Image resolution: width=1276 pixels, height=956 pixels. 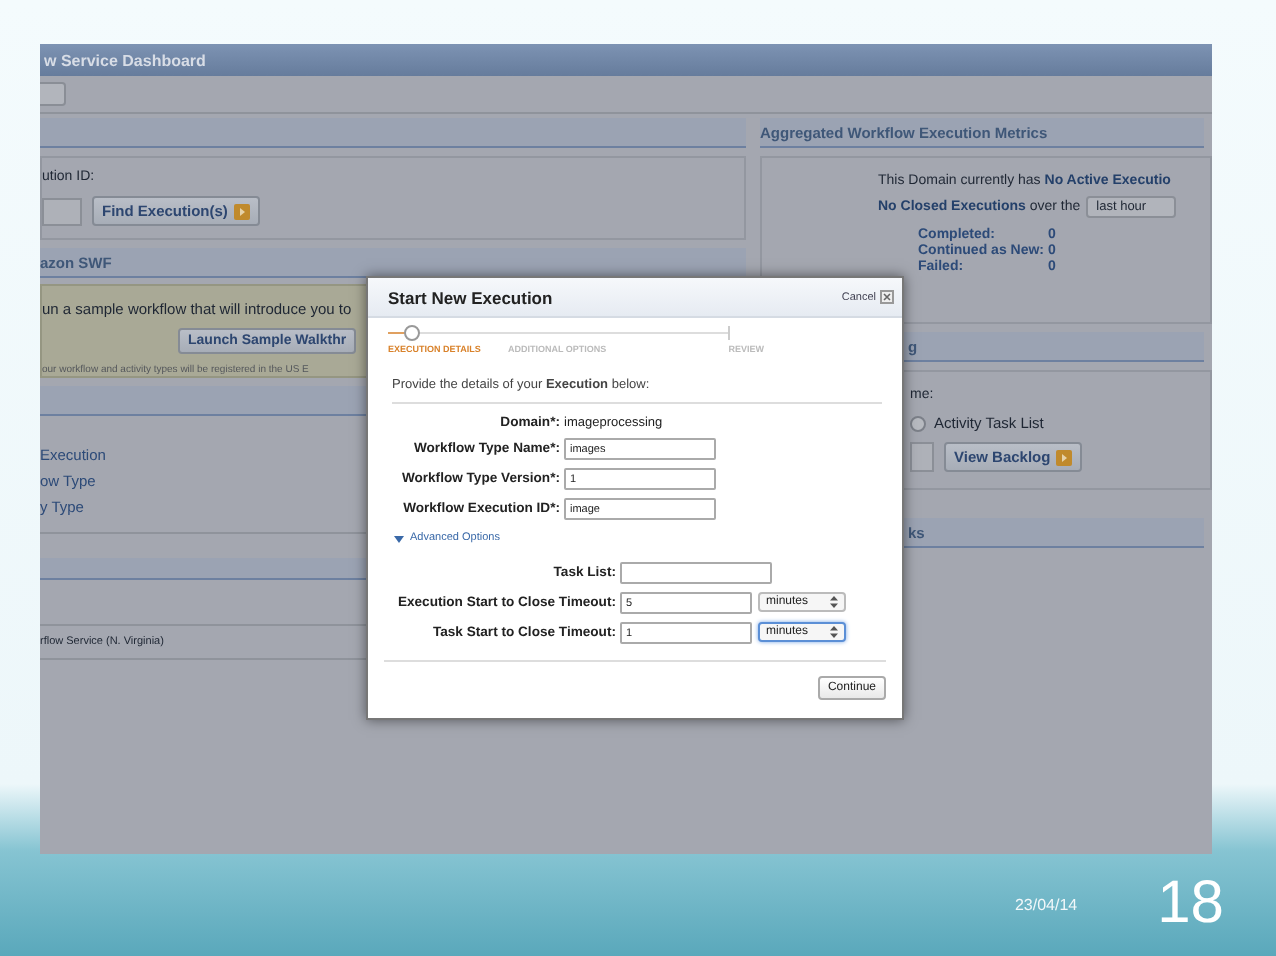 What do you see at coordinates (918, 423) in the screenshot?
I see `radio-button` at bounding box center [918, 423].